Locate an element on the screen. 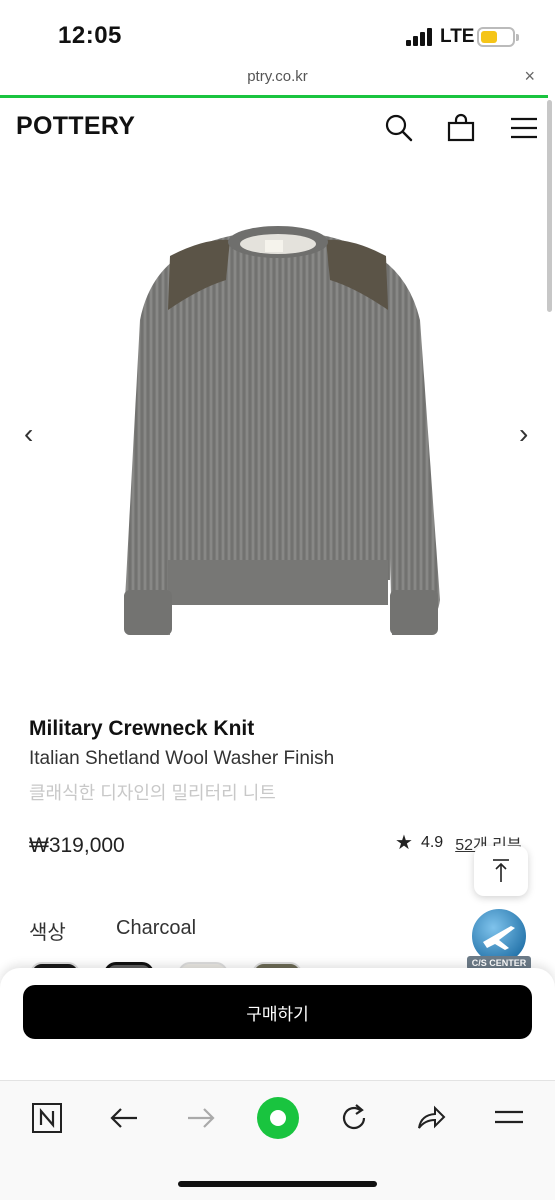 The width and height of the screenshot is (555, 1200). product-description: 클래식한 디자인의 밀리터리 니트 is located at coordinates (152, 793).